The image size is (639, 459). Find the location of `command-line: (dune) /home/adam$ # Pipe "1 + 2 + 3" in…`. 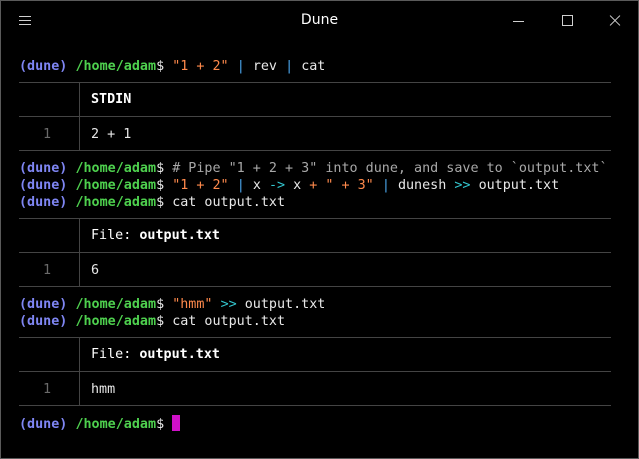

command-line: (dune) /home/adam$ # Pipe "1 + 2 + 3" in… is located at coordinates (313, 168).